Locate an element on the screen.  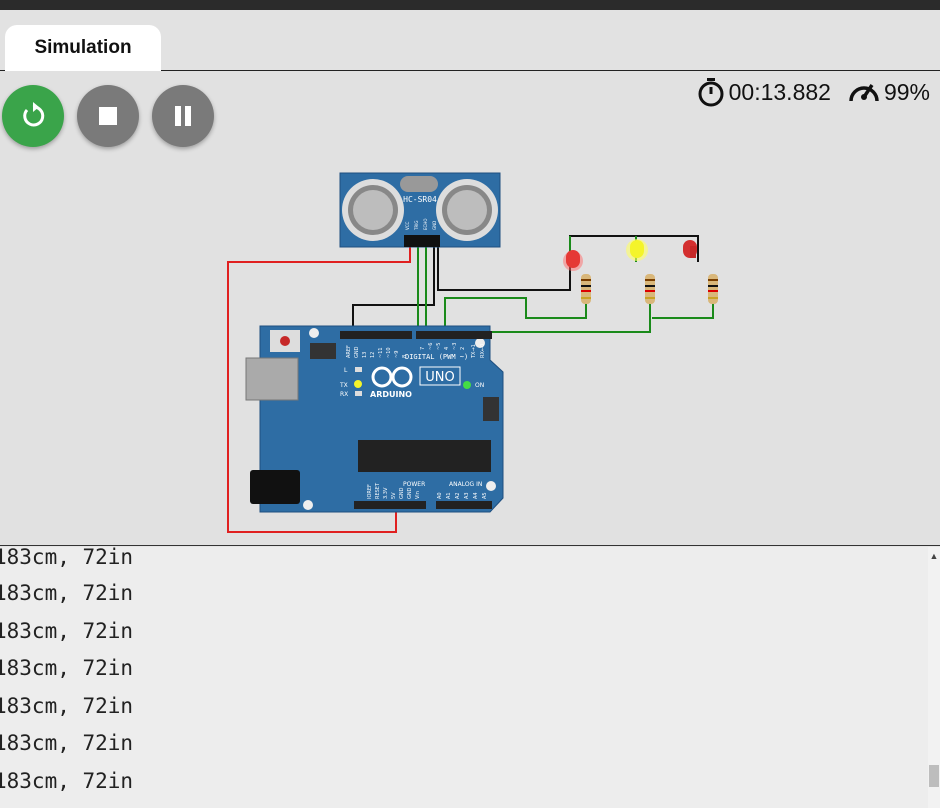
led-tx-label: TX is located at coordinates (343, 385).